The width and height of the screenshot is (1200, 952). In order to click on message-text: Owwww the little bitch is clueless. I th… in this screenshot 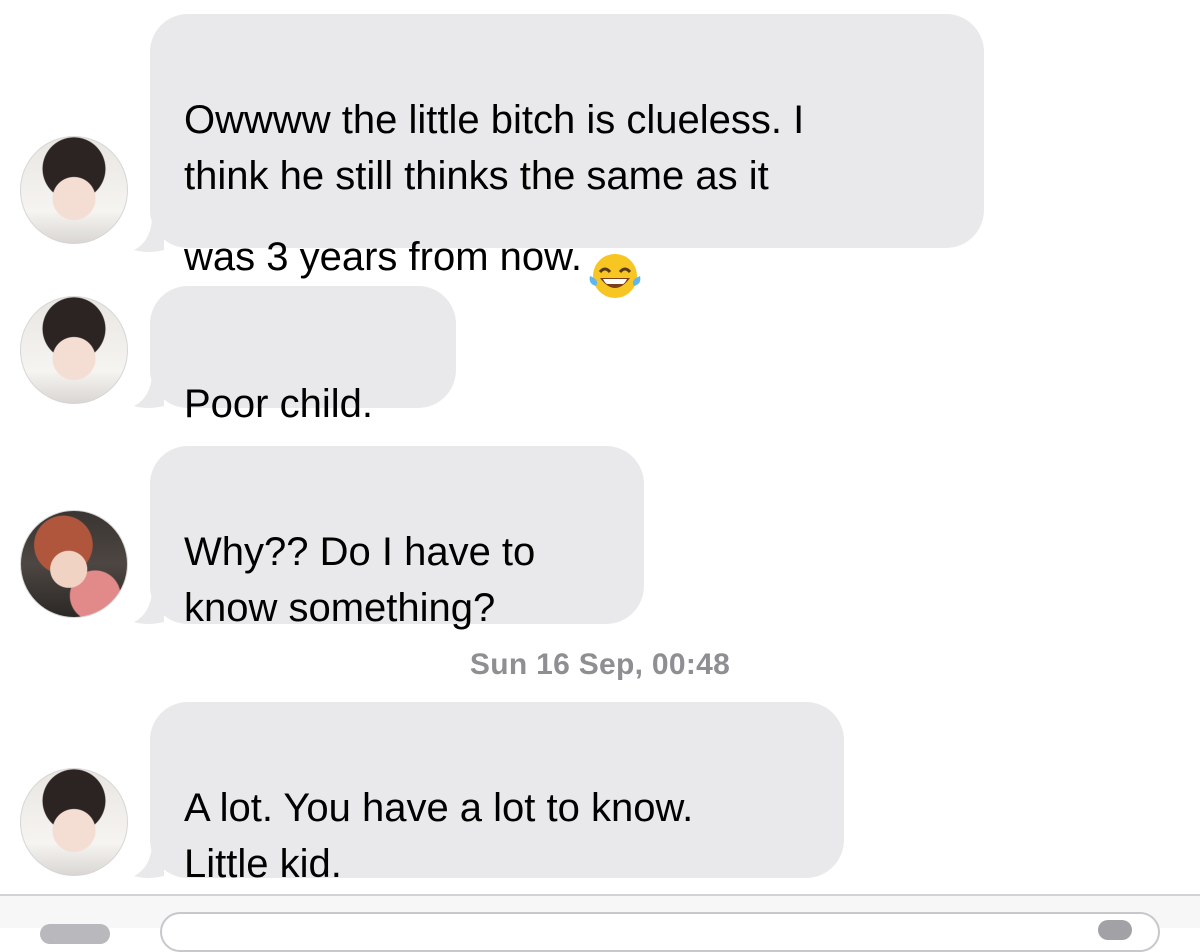, I will do `click(494, 189)`.